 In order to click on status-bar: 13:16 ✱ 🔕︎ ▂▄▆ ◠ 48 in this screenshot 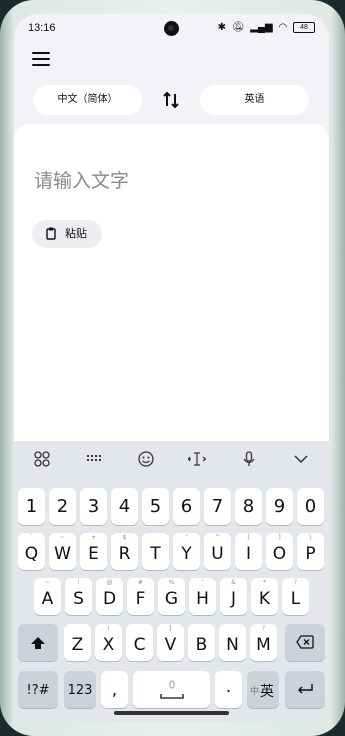, I will do `click(171, 29)`.